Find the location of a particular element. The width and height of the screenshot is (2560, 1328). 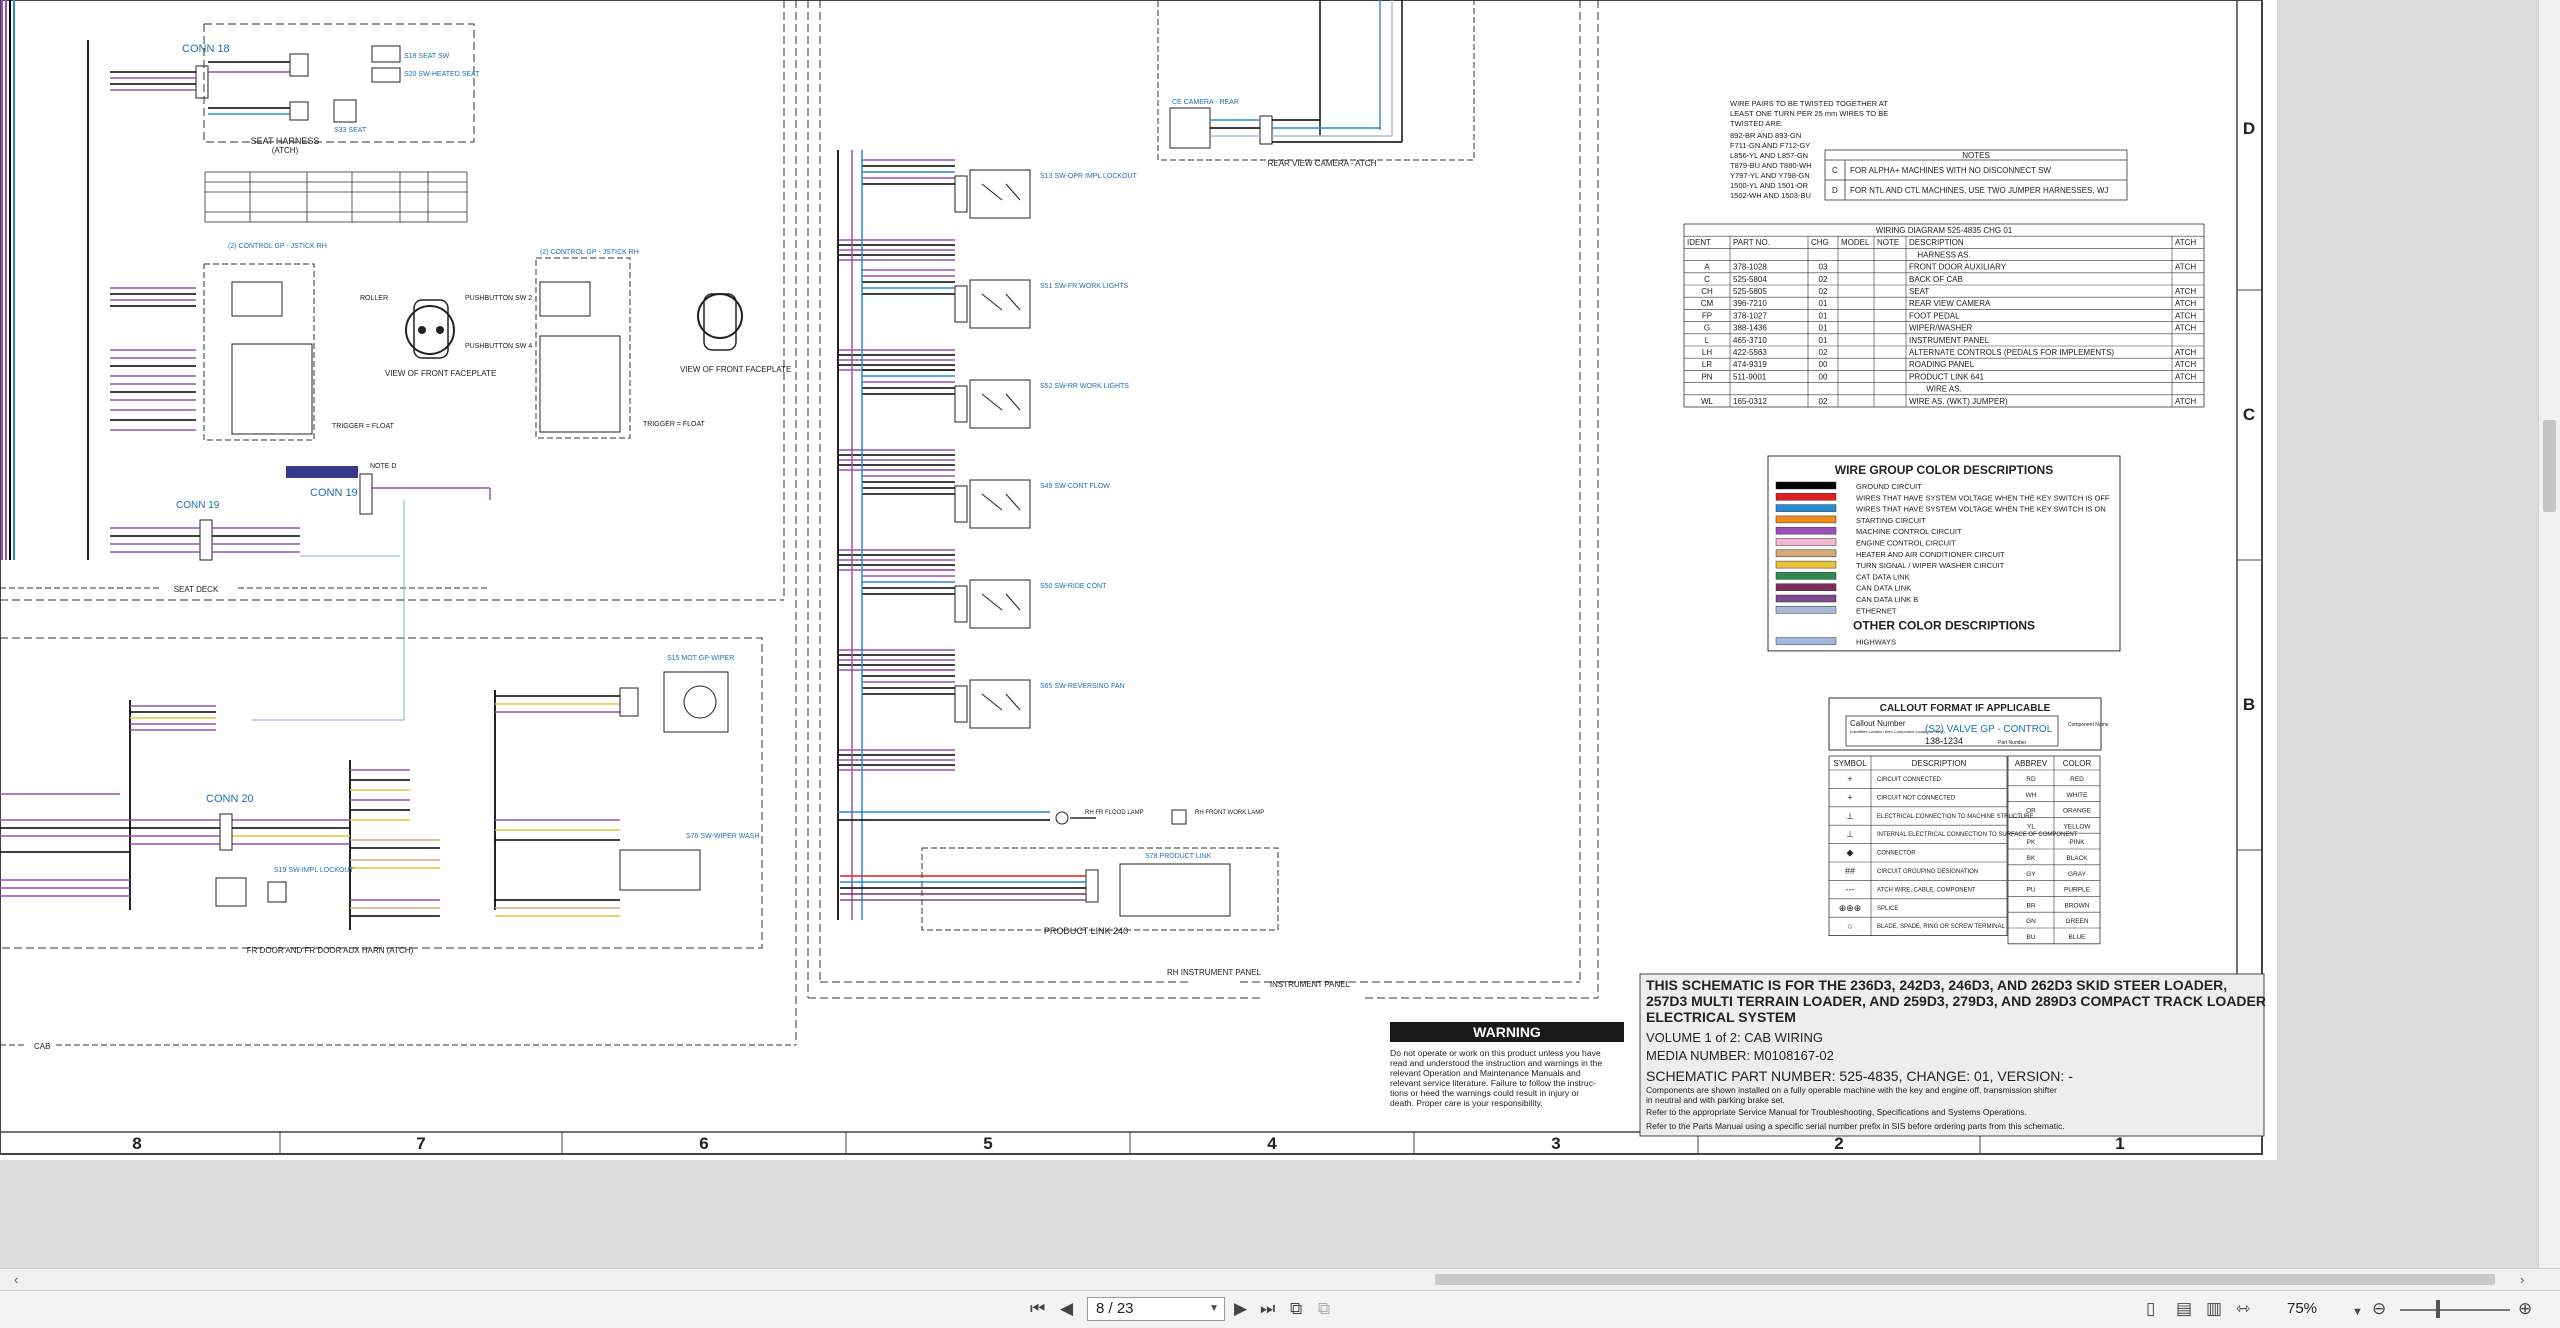

page-thumbnails-icon: ⧉ is located at coordinates (1296, 1309).